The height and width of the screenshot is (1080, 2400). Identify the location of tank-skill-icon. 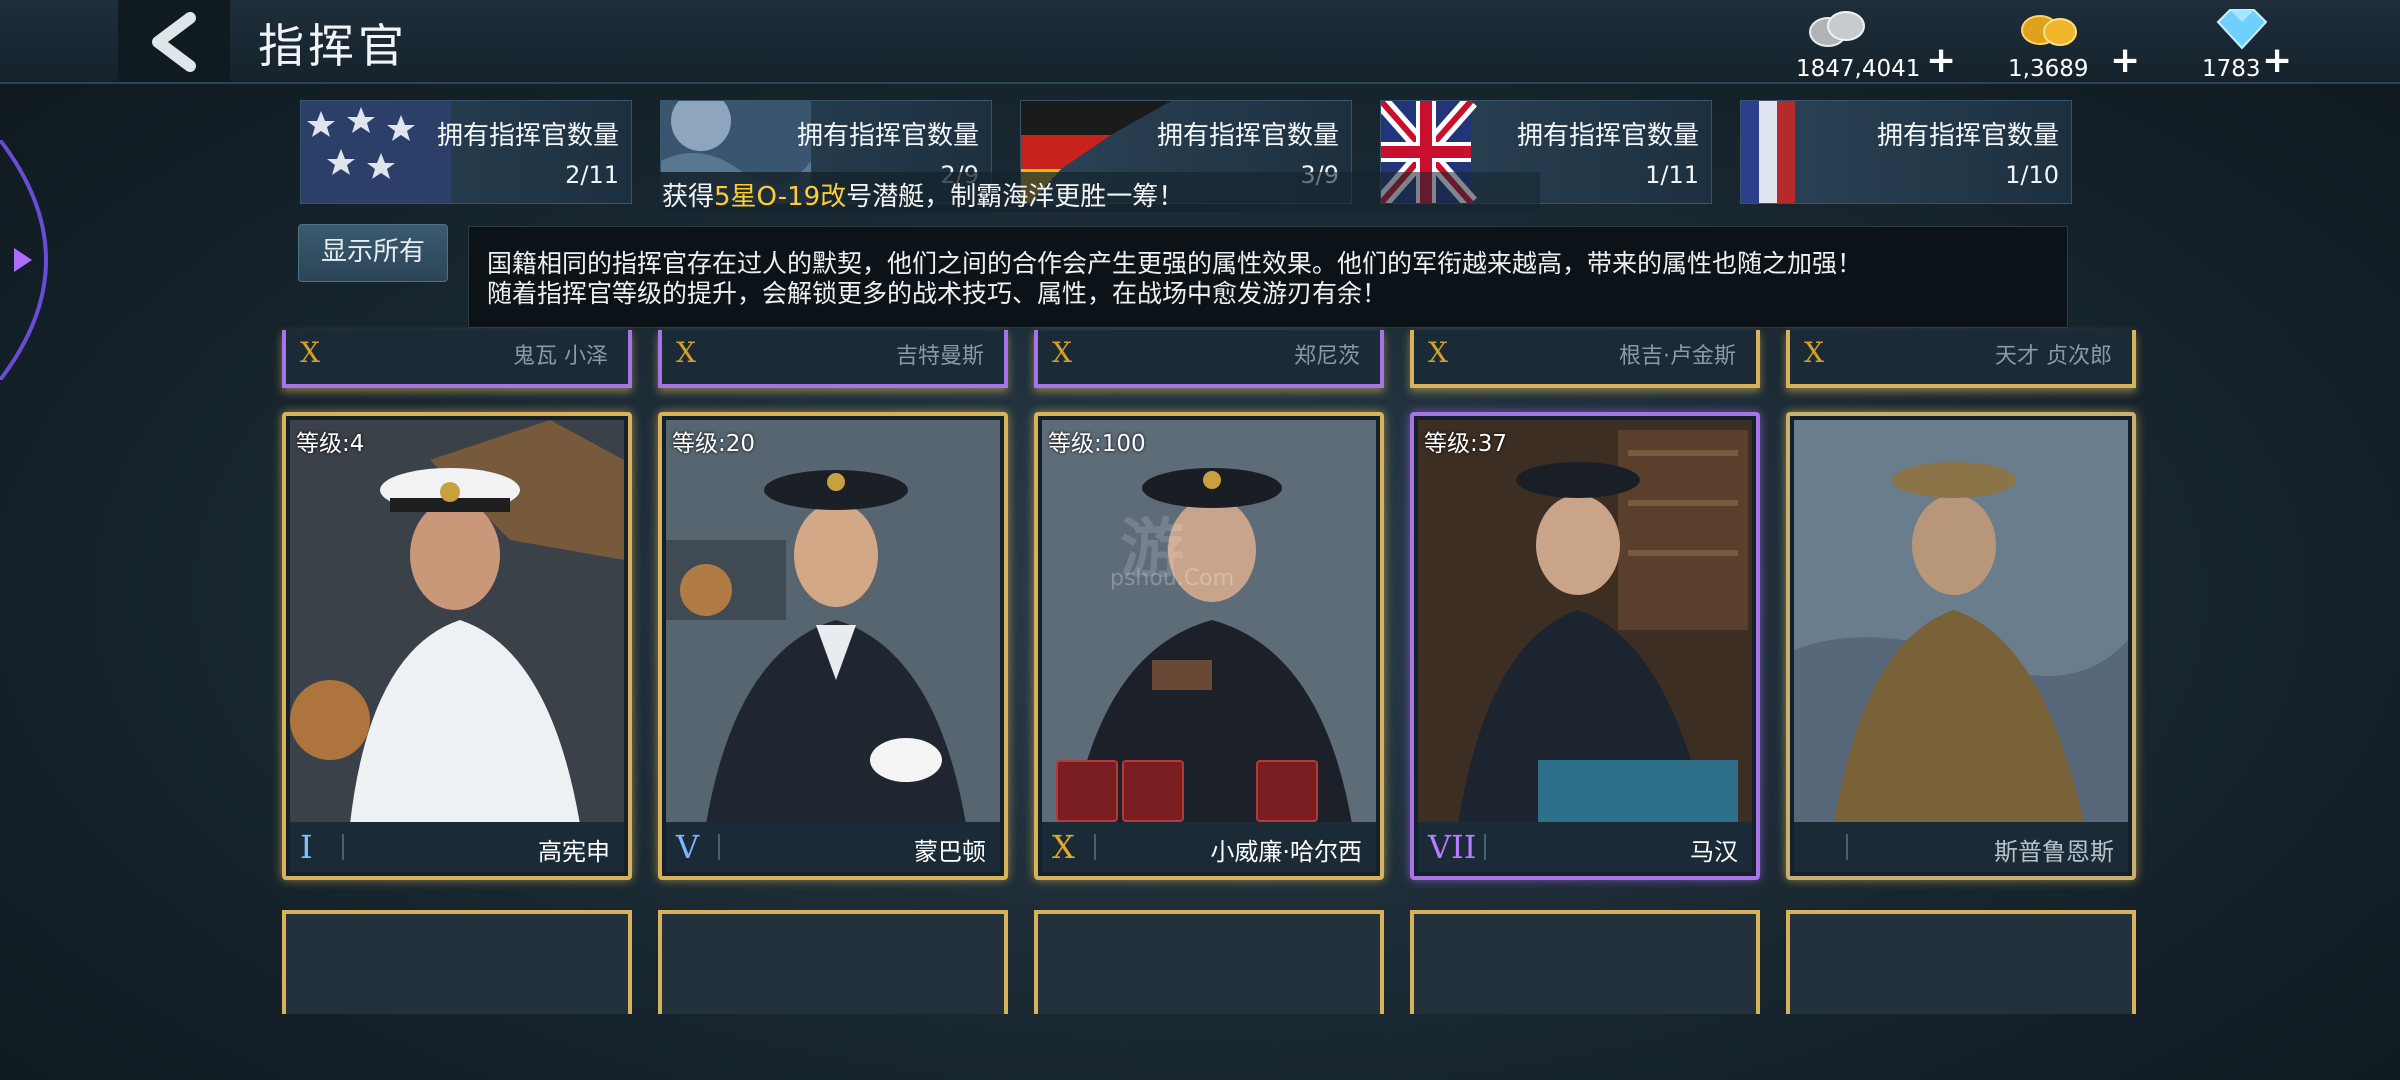
(1287, 791).